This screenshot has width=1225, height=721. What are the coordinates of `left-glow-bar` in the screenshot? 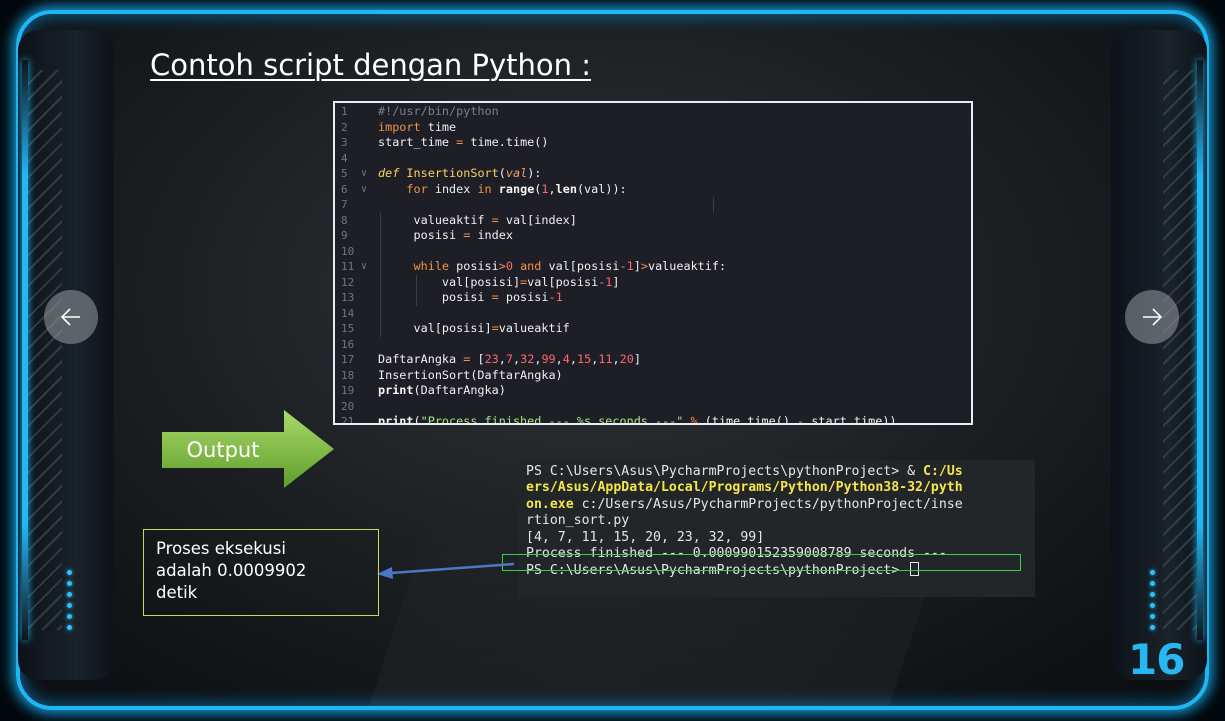 It's located at (25, 350).